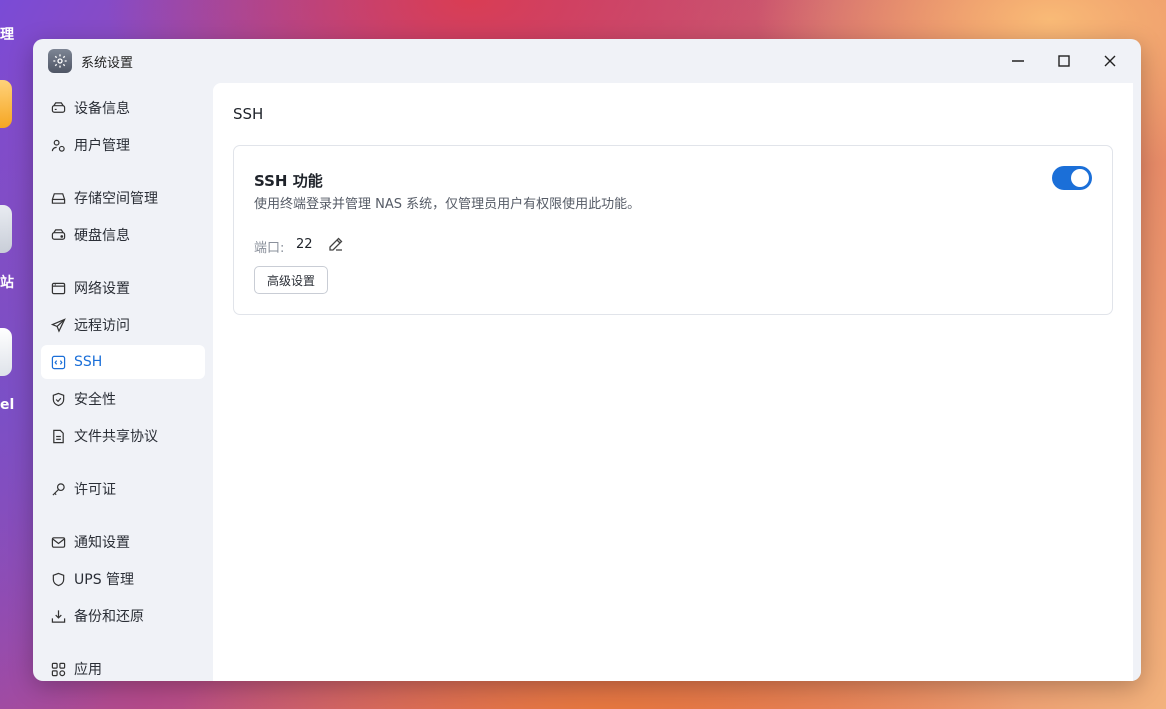  I want to click on sidebar-item-ups: UPS 管理, so click(123, 579).